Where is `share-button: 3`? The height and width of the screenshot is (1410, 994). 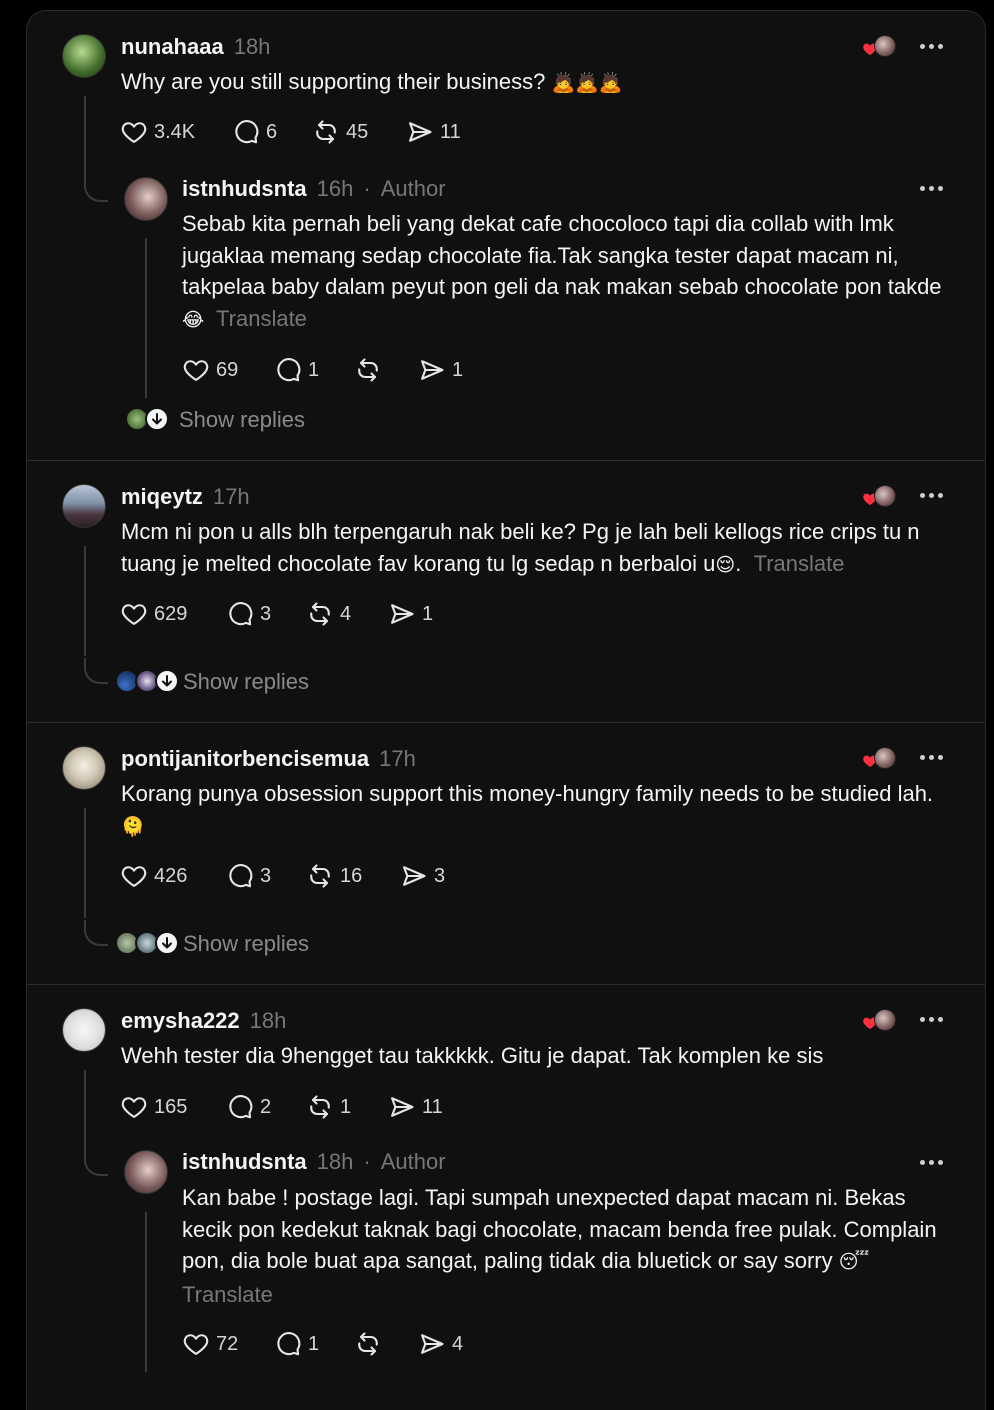
share-button: 3 is located at coordinates (422, 876).